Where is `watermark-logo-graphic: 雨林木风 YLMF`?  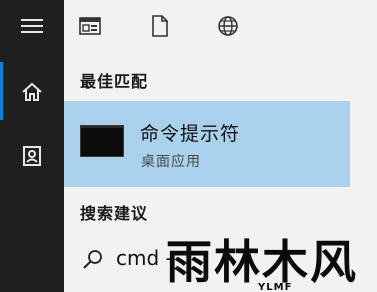 watermark-logo-graphic: 雨林木风 YLMF is located at coordinates (262, 263).